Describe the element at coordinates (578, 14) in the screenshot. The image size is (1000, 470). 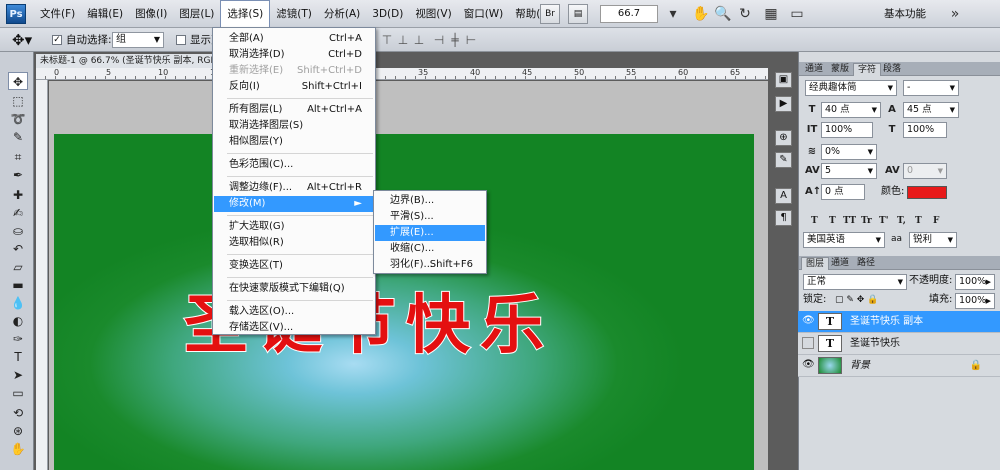
I see `minibridge-button: ▤` at that location.